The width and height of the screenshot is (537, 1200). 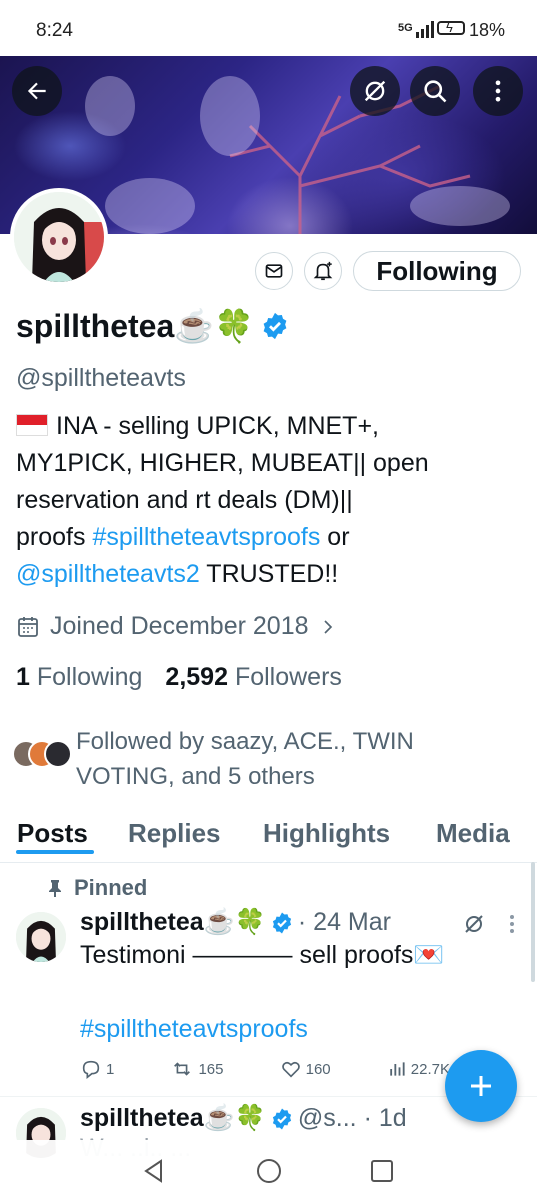 I want to click on post-actions: 1 165 160 22.7K, so click(x=265, y=1069).